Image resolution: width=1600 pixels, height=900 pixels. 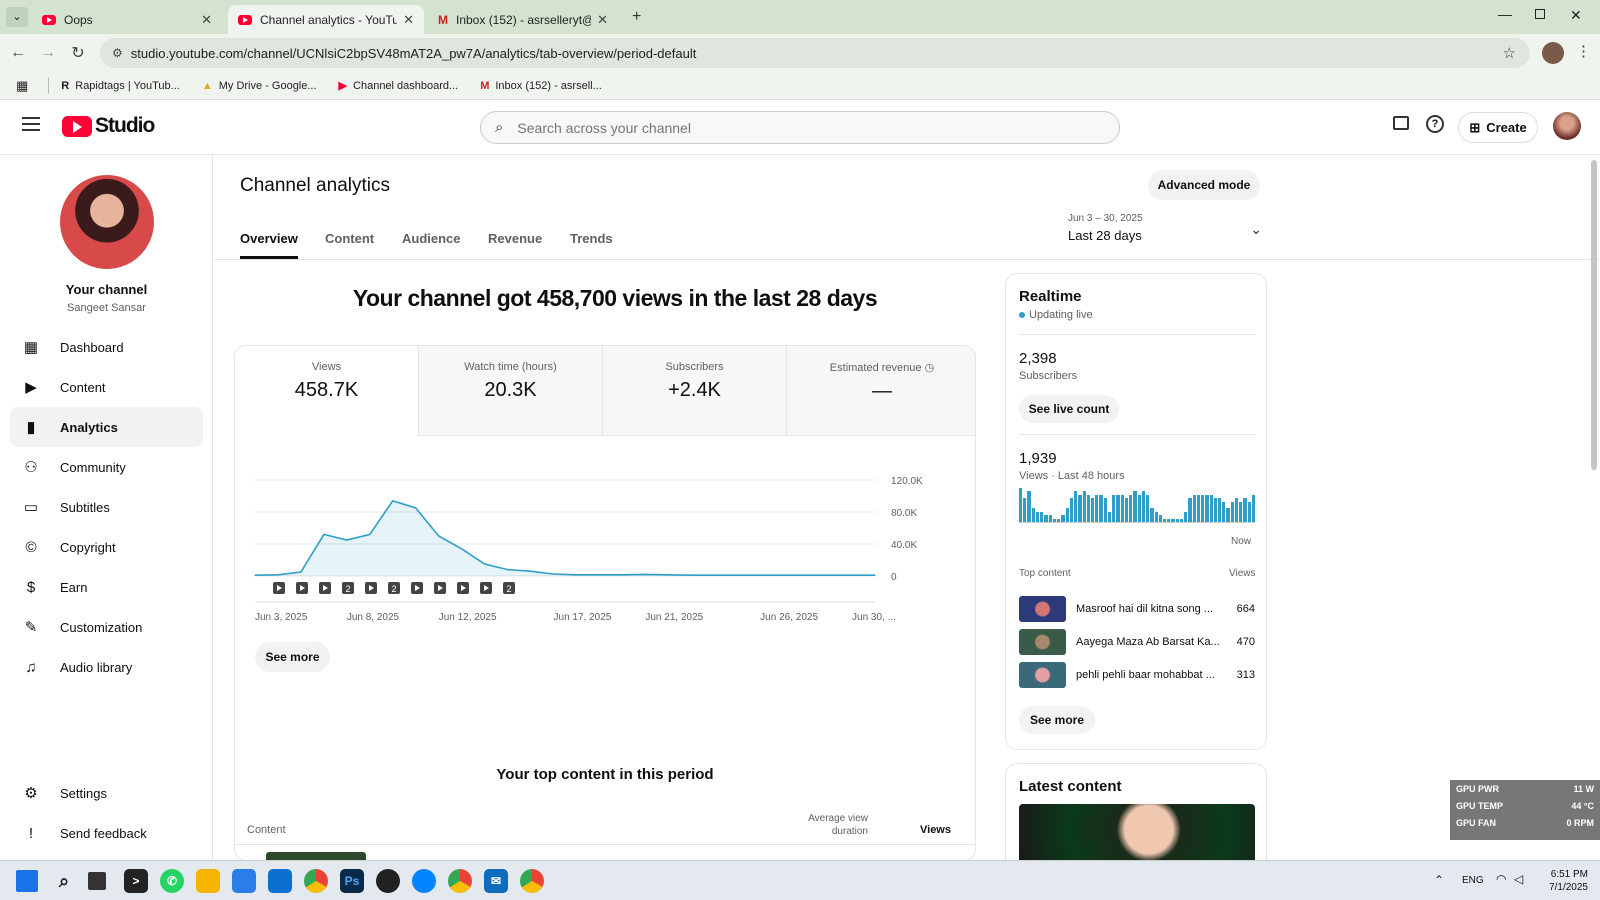 What do you see at coordinates (22, 86) in the screenshot?
I see `apps-grid-icon: ▦` at bounding box center [22, 86].